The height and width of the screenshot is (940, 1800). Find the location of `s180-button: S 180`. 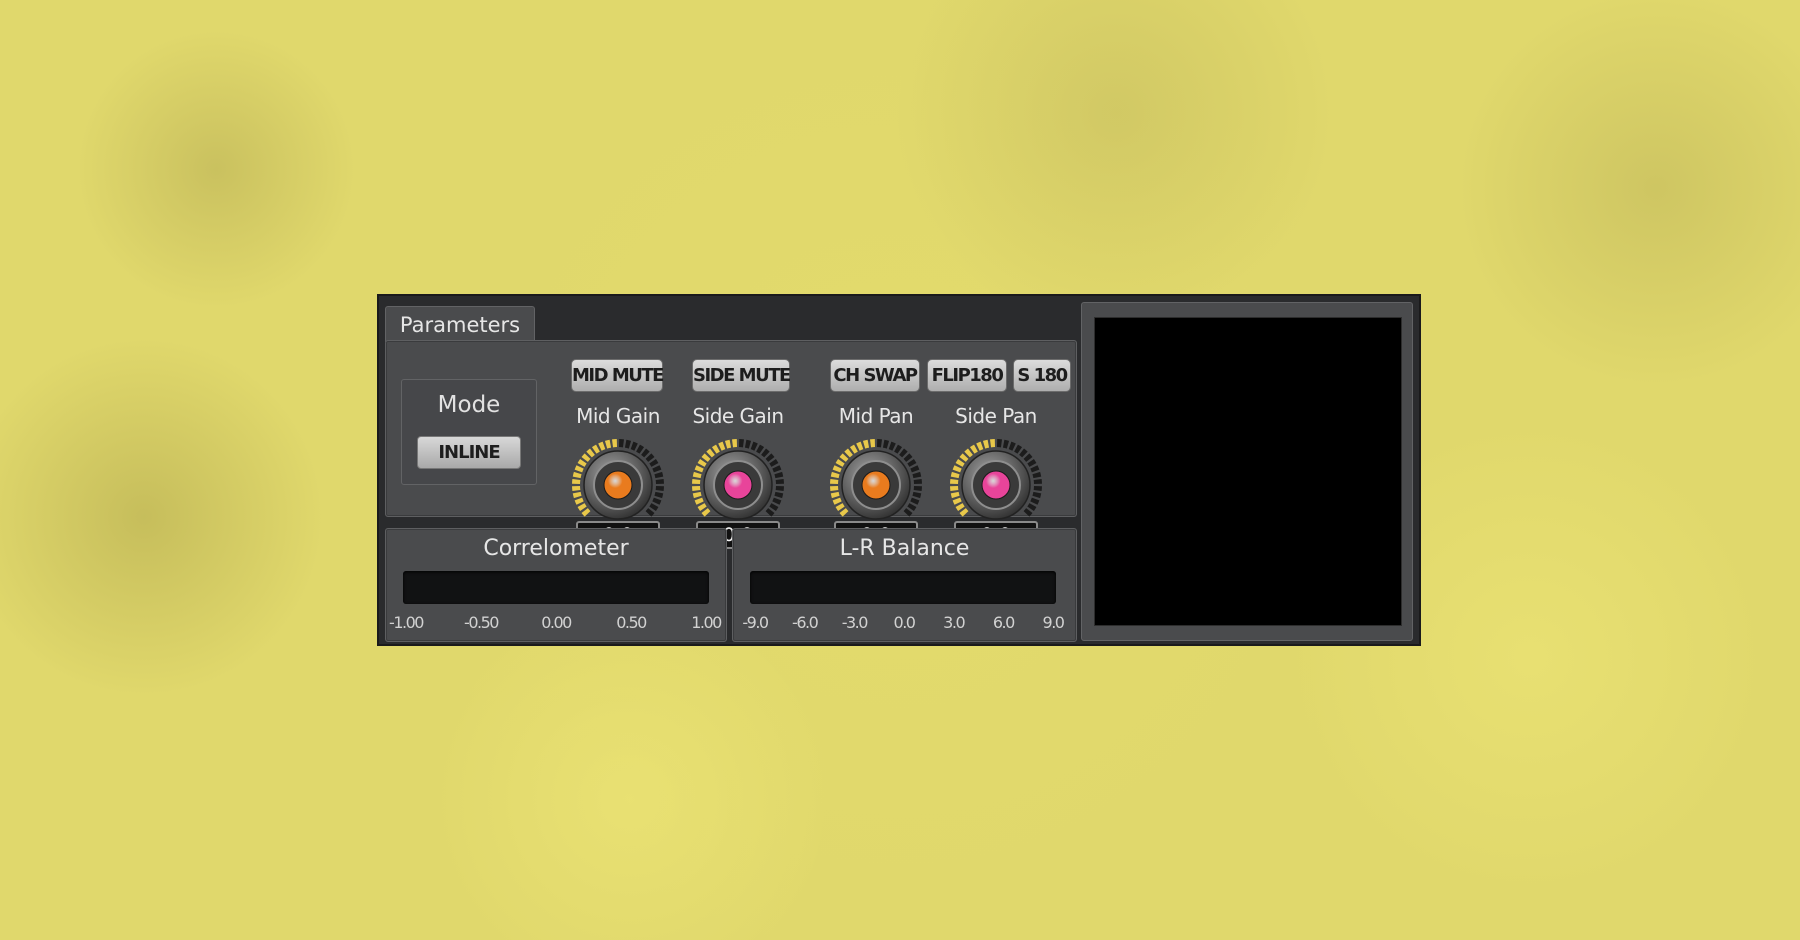

s180-button: S 180 is located at coordinates (1042, 375).